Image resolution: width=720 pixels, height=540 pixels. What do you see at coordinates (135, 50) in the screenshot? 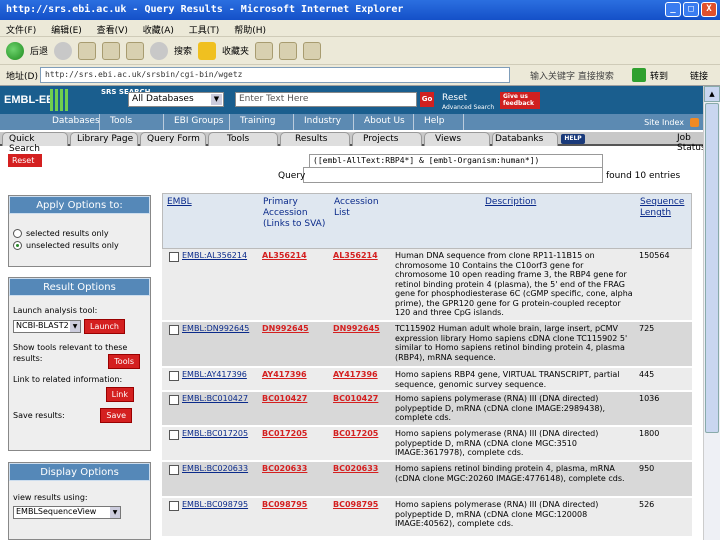
I see `home-icon` at bounding box center [135, 50].